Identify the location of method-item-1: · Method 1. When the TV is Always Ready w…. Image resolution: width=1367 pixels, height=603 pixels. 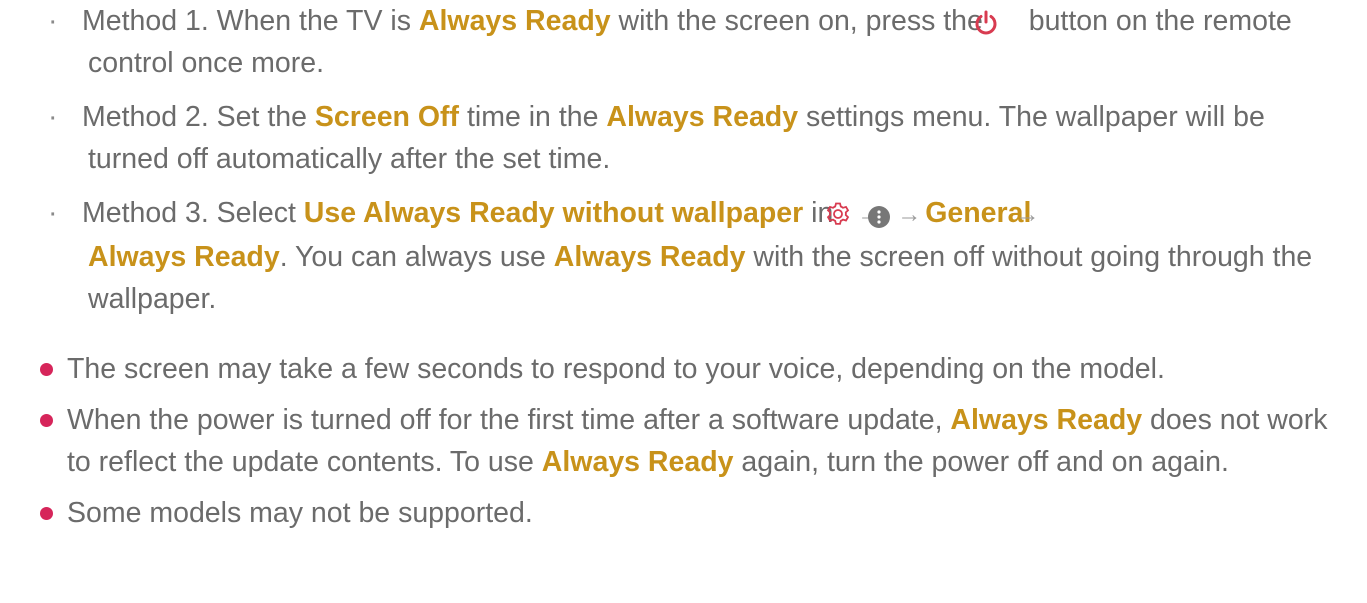
(700, 42).